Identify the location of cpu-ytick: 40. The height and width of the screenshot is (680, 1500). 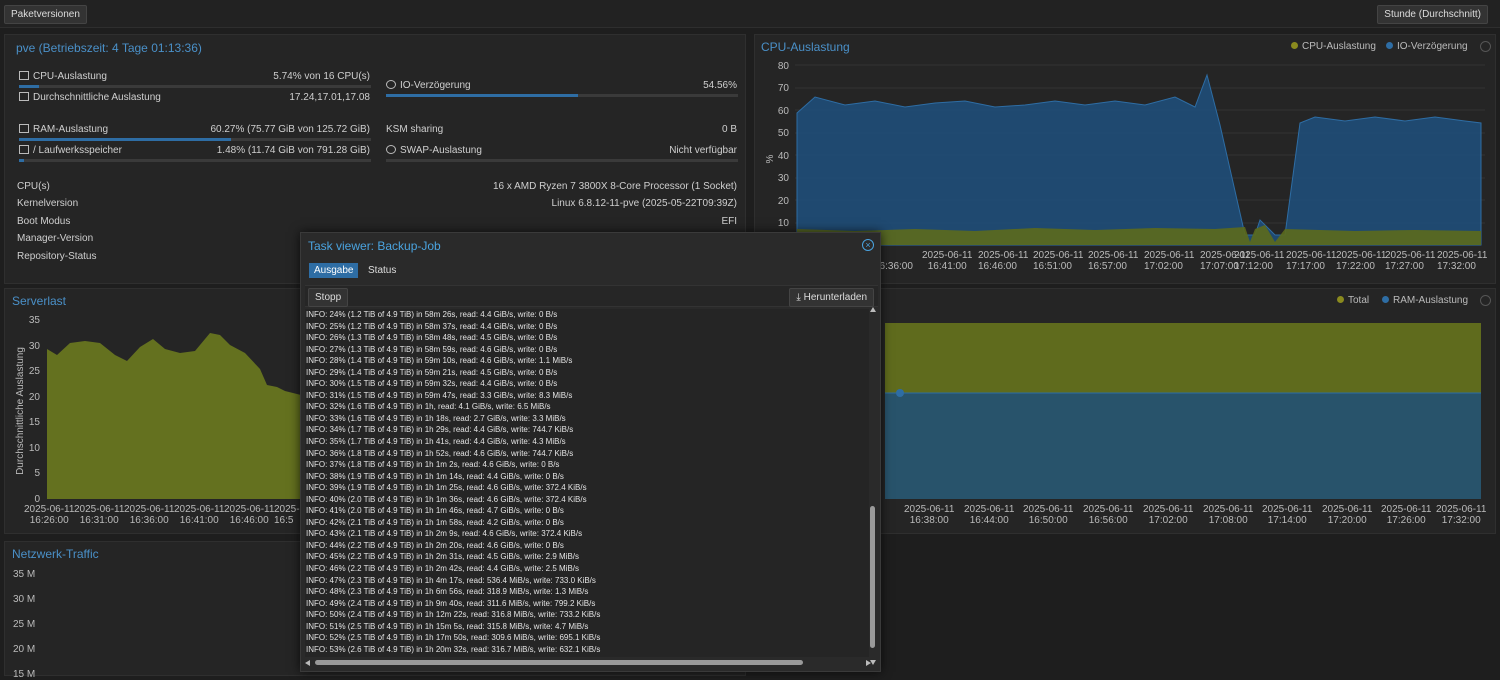
(784, 156).